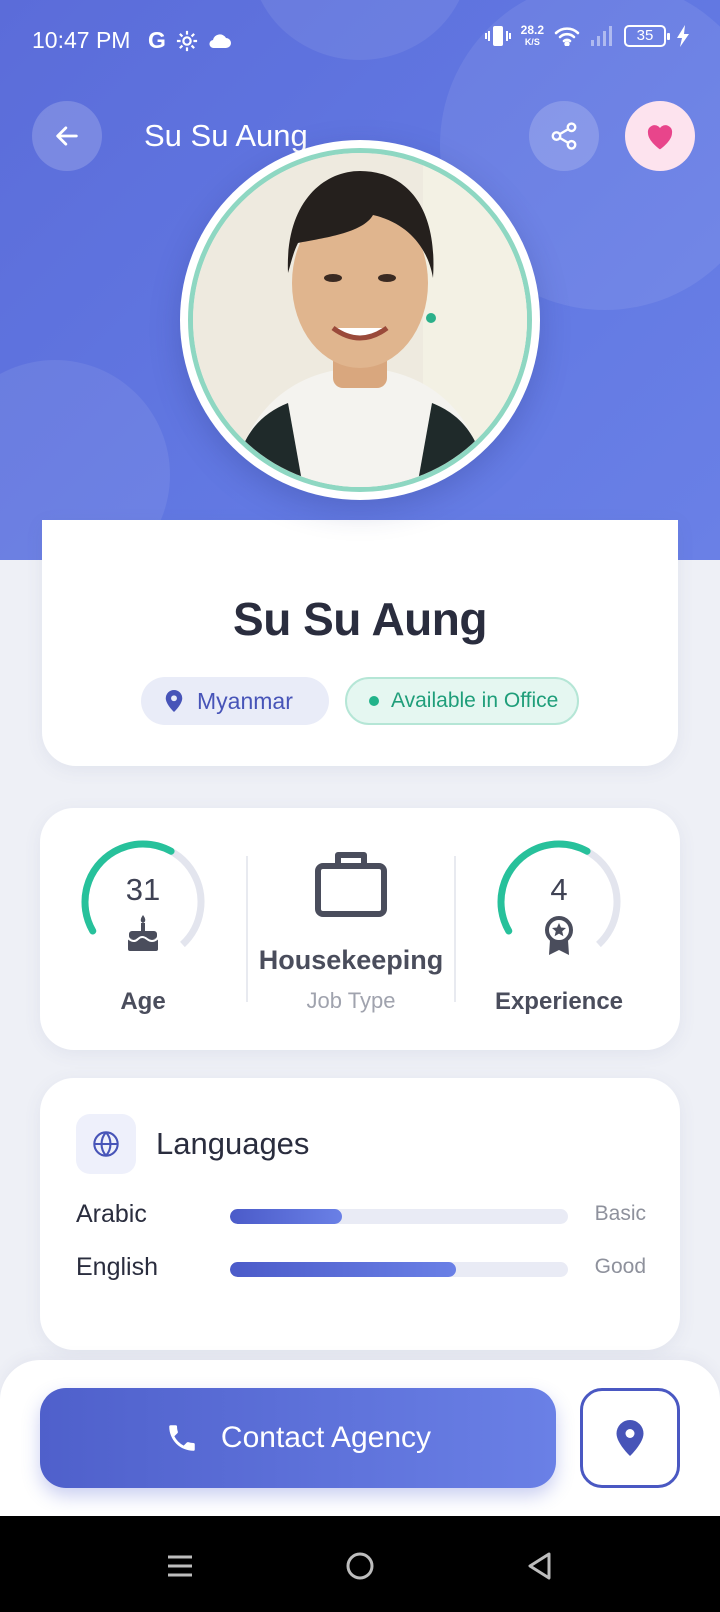 Image resolution: width=720 pixels, height=1612 pixels. I want to click on recent-apps-button, so click(180, 1566).